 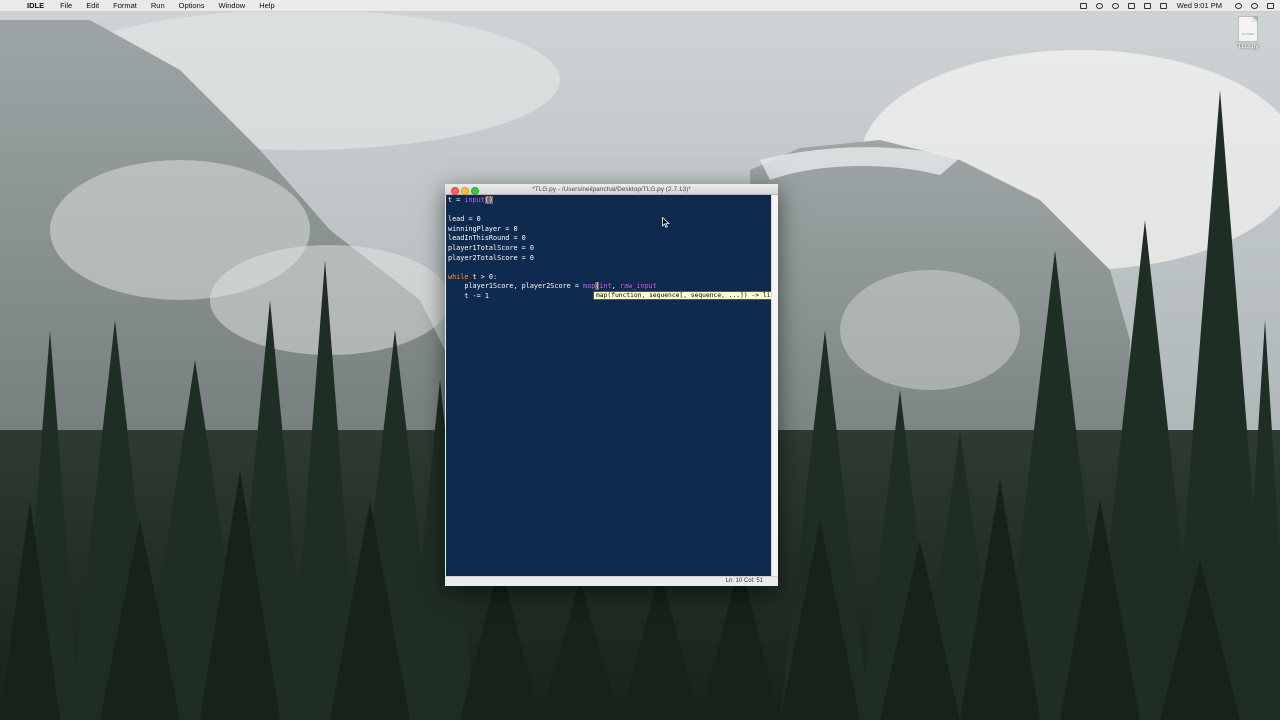 I want to click on spotlight-icon, so click(x=1238, y=5).